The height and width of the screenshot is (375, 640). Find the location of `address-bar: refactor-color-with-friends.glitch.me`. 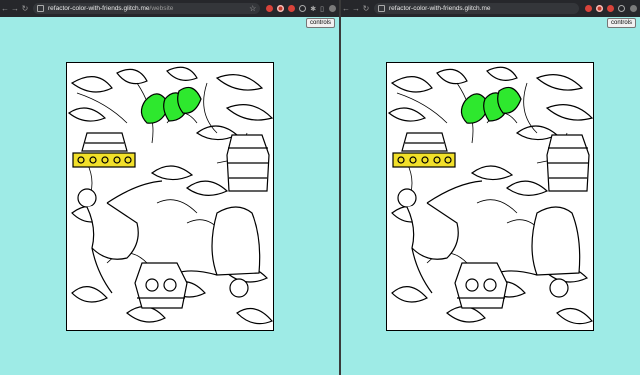

address-bar: refactor-color-with-friends.glitch.me is located at coordinates (476, 8).